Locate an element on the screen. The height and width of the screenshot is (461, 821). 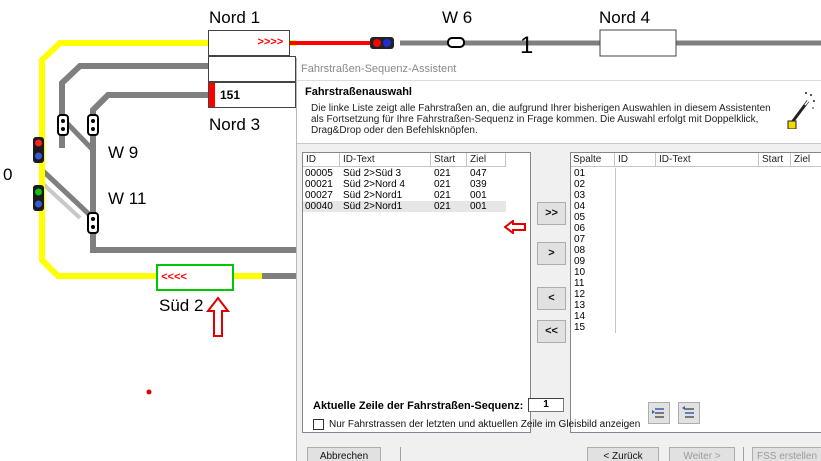
sequence-row-number: 12 is located at coordinates (580, 294).